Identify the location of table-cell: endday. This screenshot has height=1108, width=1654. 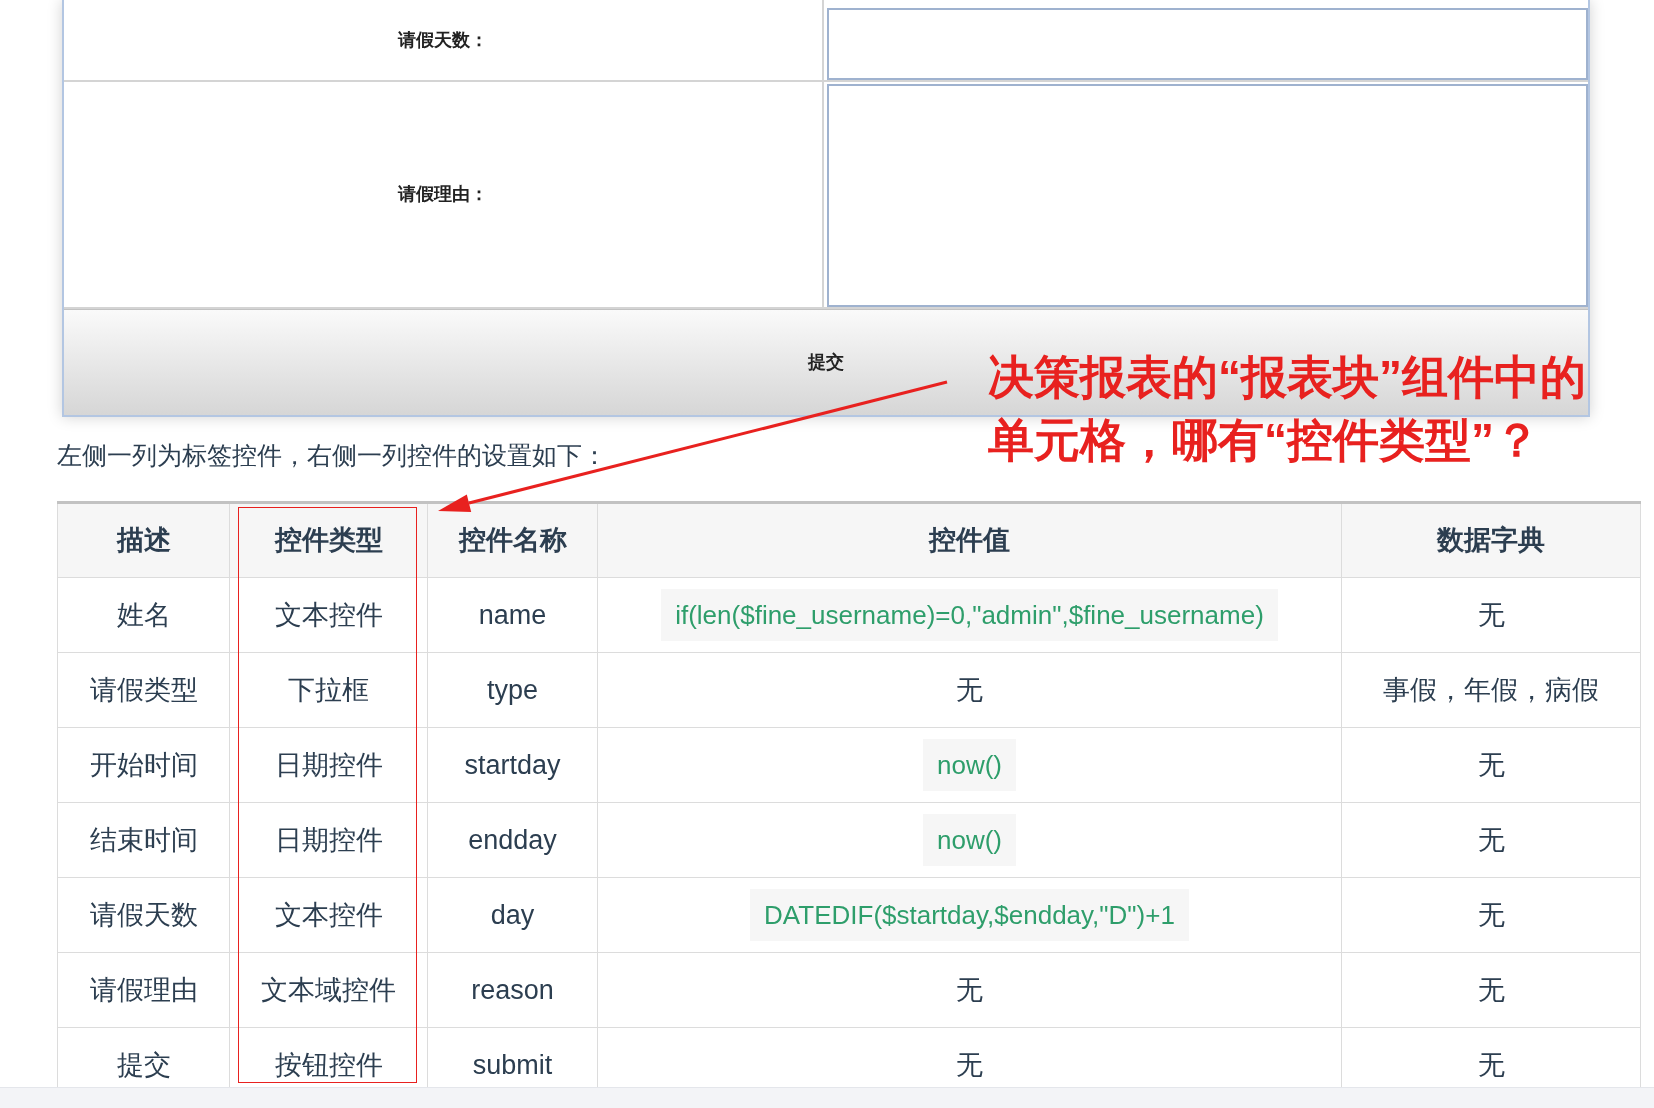
(512, 840).